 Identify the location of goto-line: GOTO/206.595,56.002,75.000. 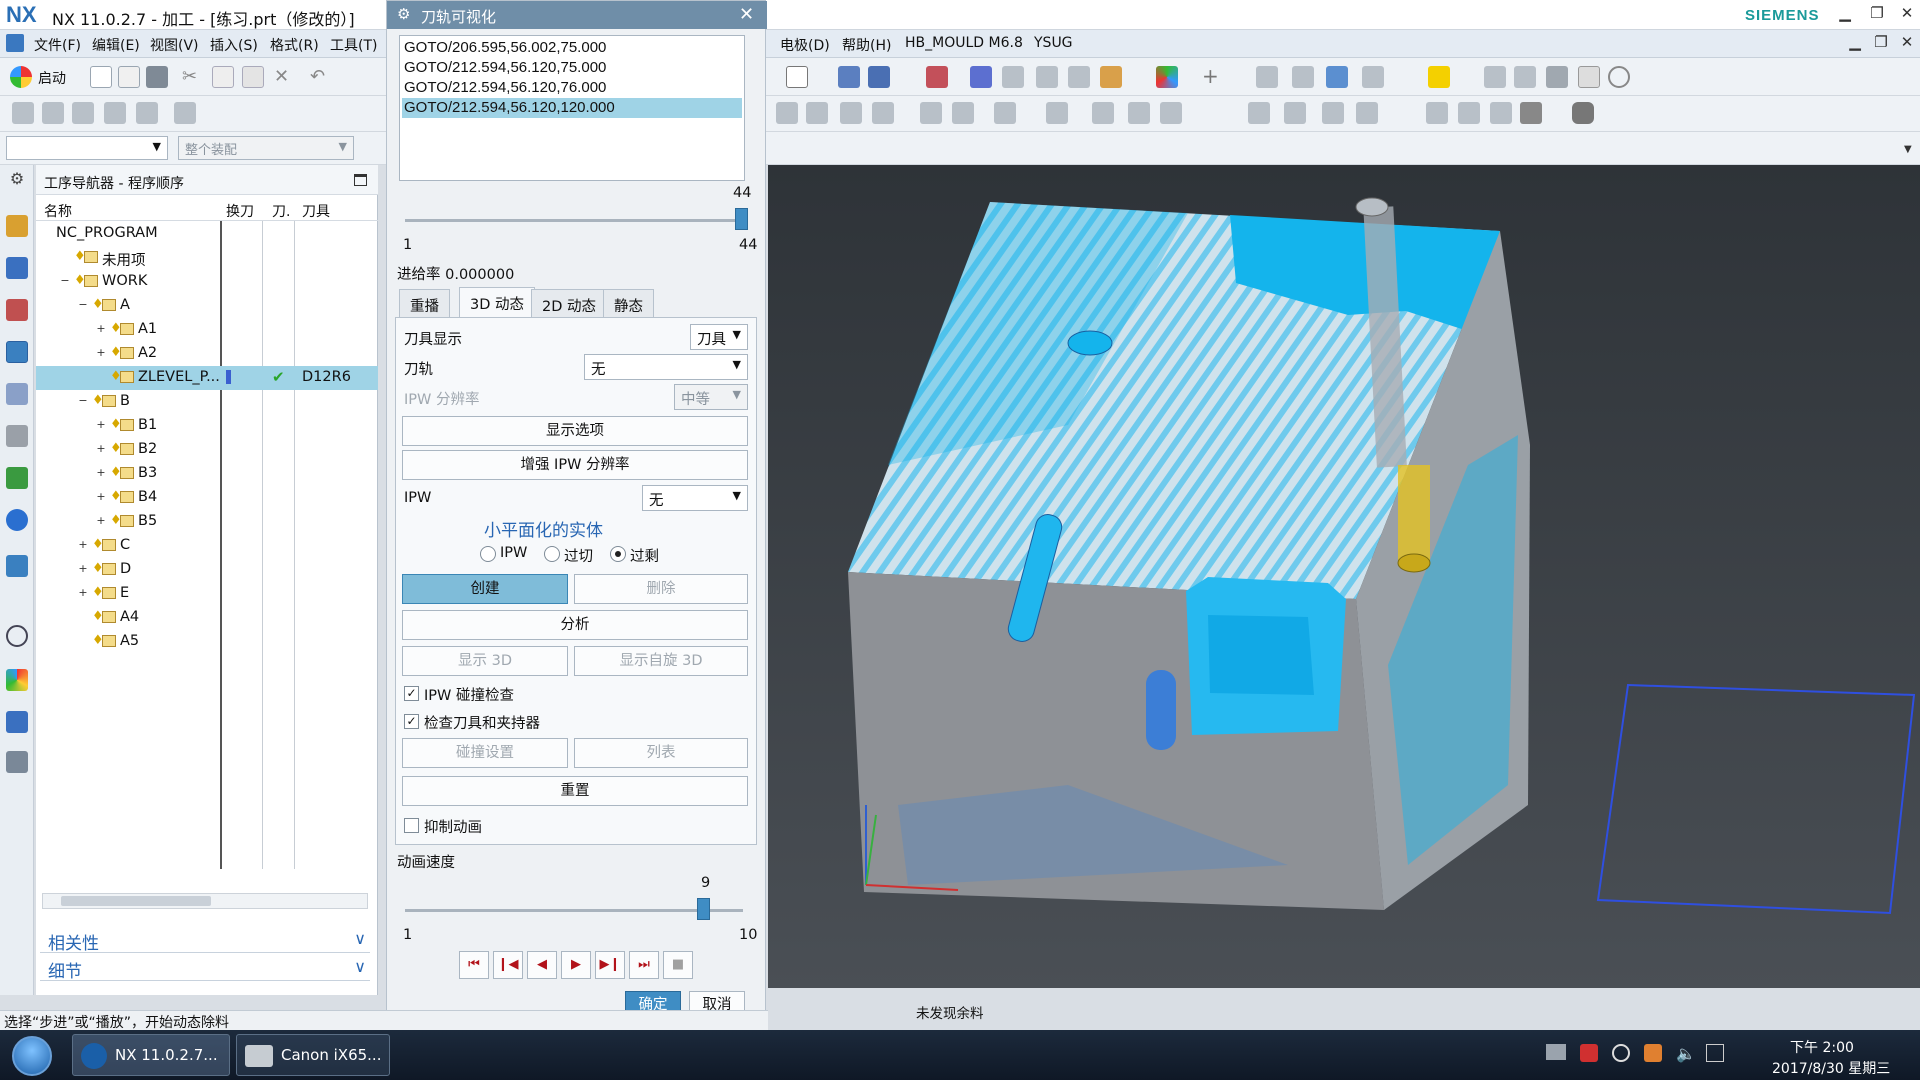
(572, 48).